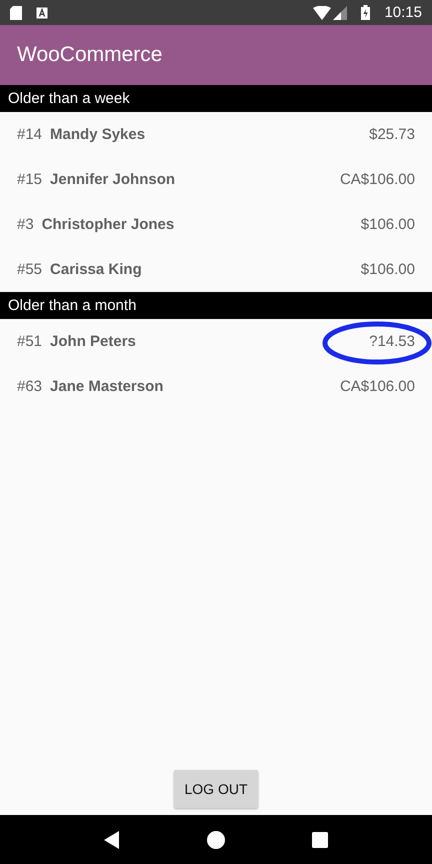  What do you see at coordinates (29, 386) in the screenshot?
I see `order-number: #63` at bounding box center [29, 386].